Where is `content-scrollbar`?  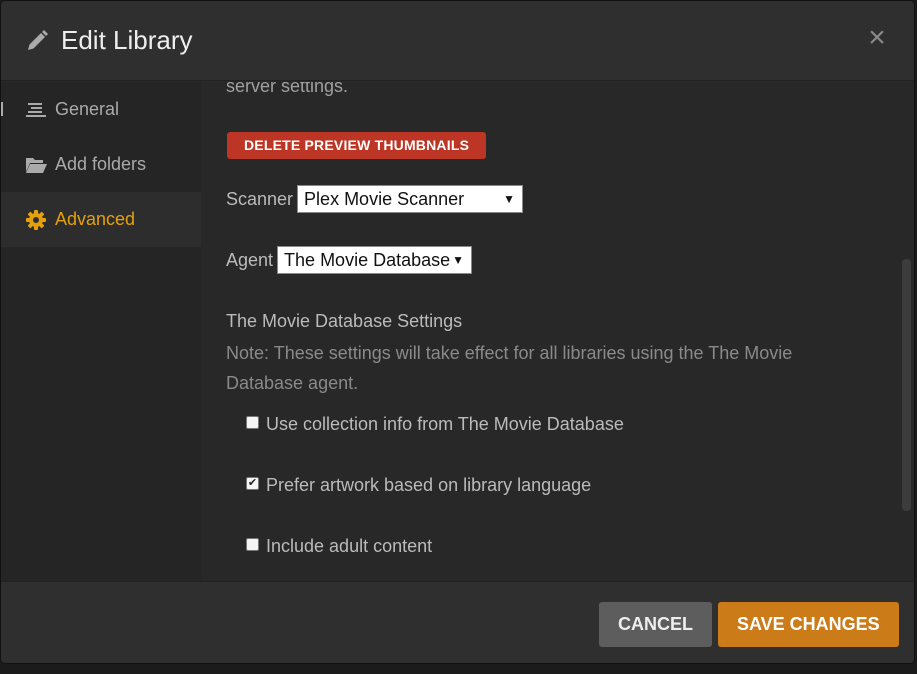 content-scrollbar is located at coordinates (906, 385).